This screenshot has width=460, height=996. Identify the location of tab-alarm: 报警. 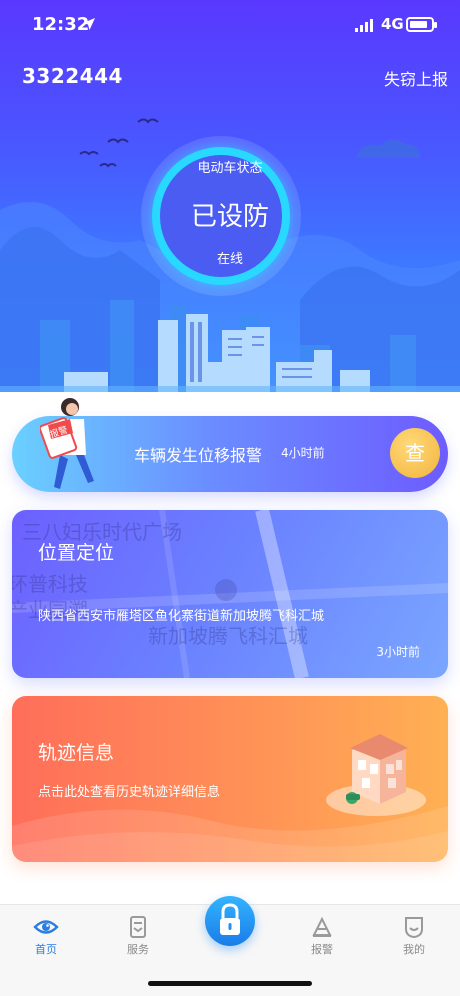
(322, 936).